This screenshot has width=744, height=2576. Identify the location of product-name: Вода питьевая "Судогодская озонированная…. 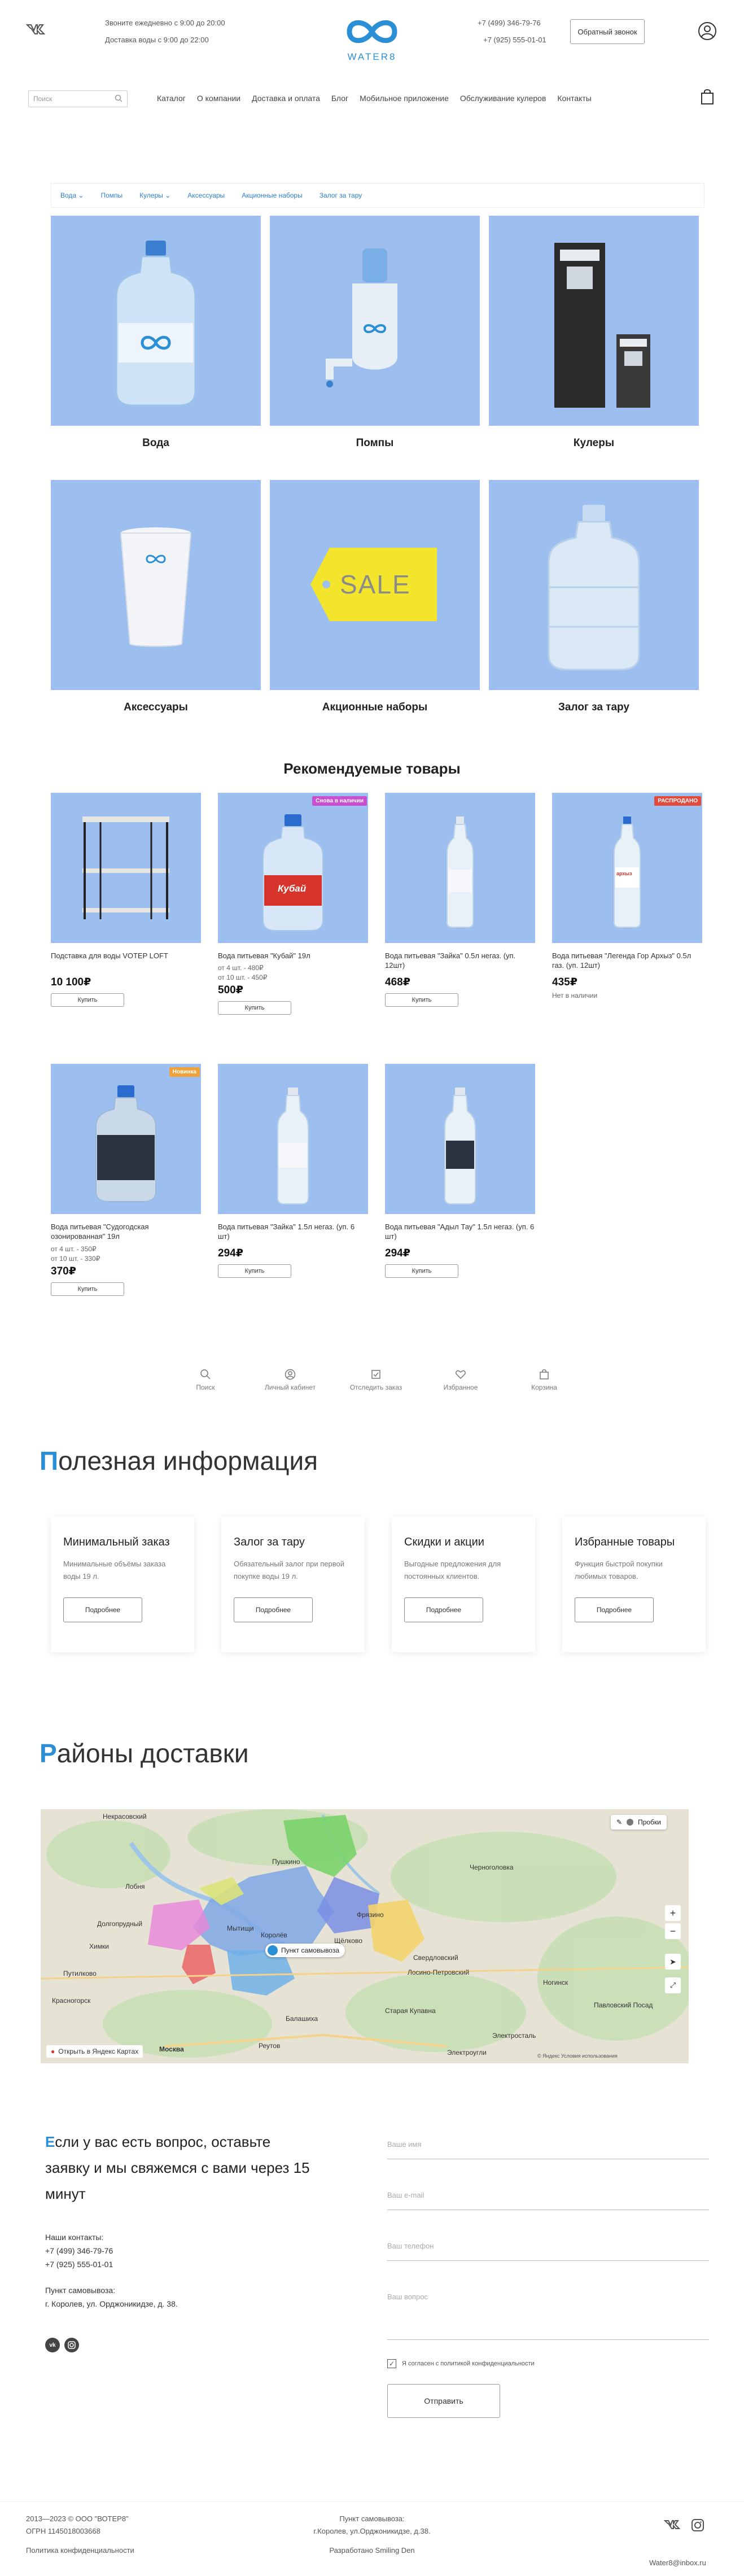
(126, 1232).